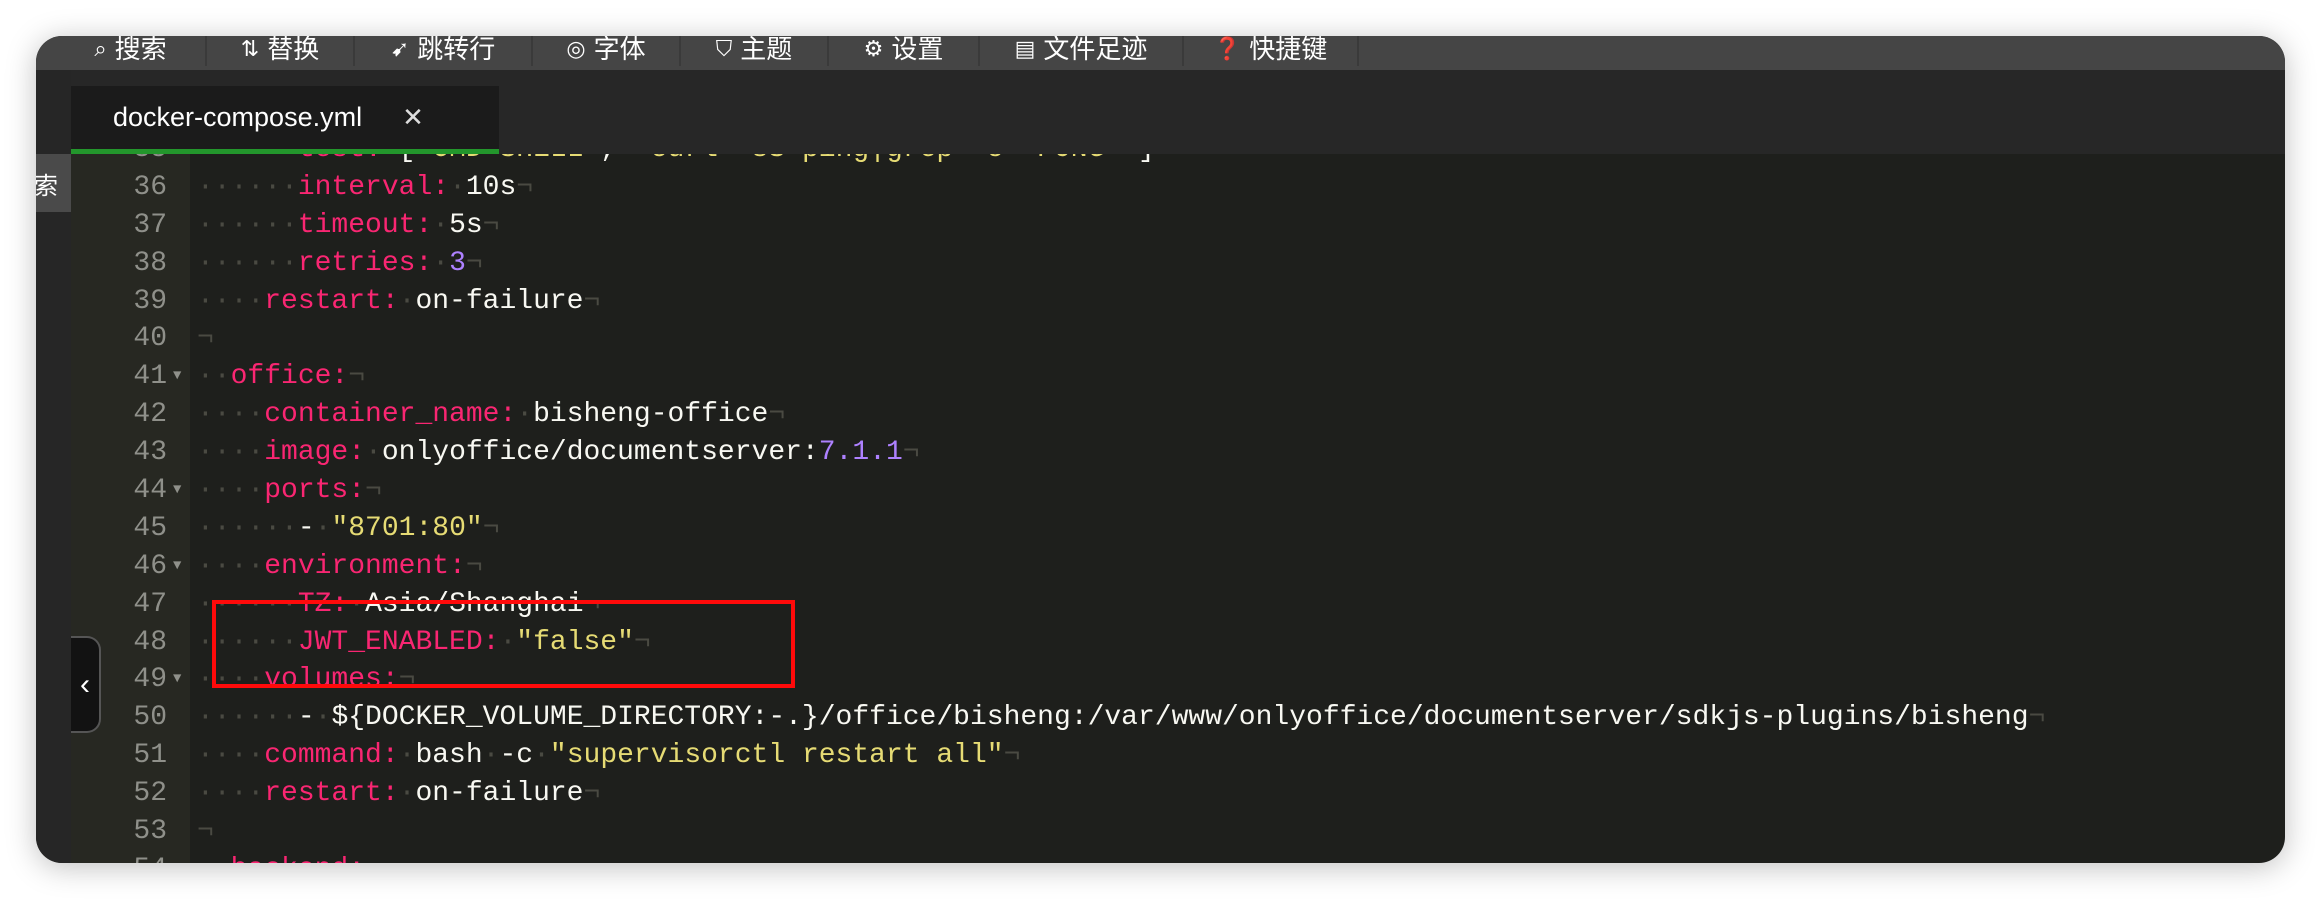 This screenshot has height=900, width=2320. I want to click on toolbar-item-label: 快捷键, so click(1288, 50).